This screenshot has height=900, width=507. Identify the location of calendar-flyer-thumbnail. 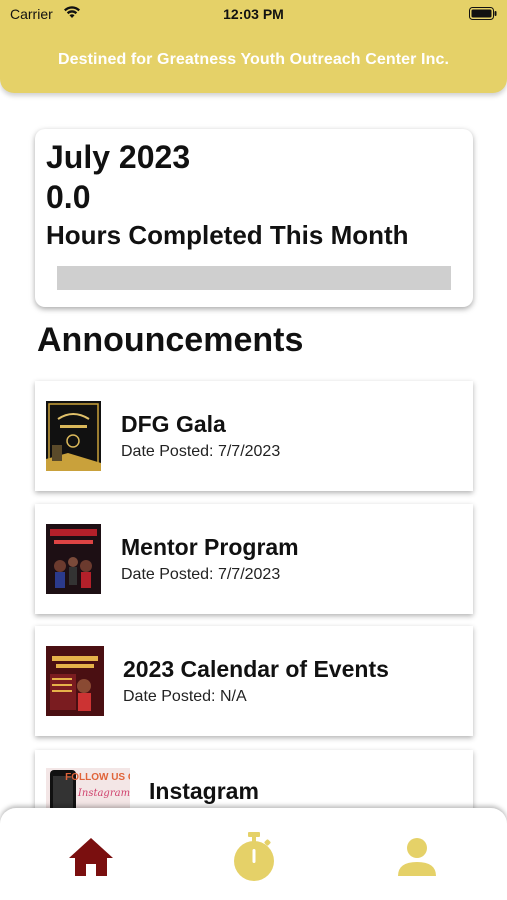
(75, 681).